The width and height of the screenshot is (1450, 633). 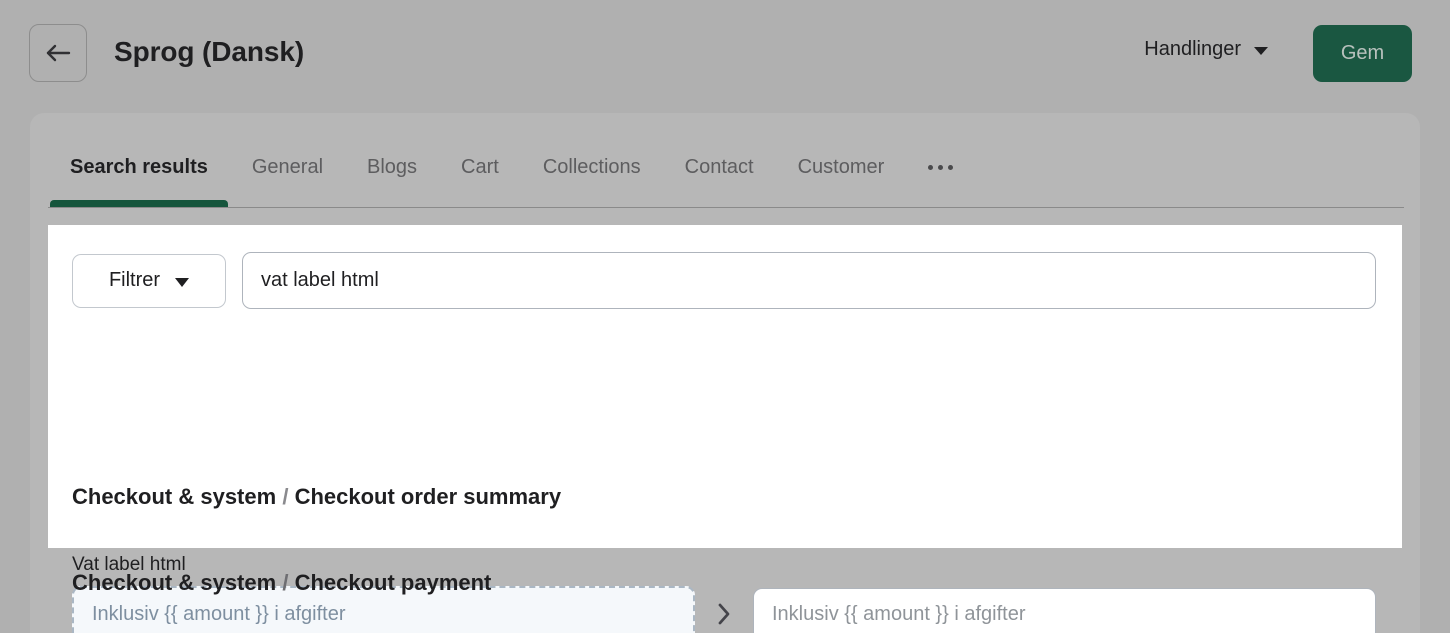 What do you see at coordinates (940, 167) in the screenshot?
I see `ellipsis-icon` at bounding box center [940, 167].